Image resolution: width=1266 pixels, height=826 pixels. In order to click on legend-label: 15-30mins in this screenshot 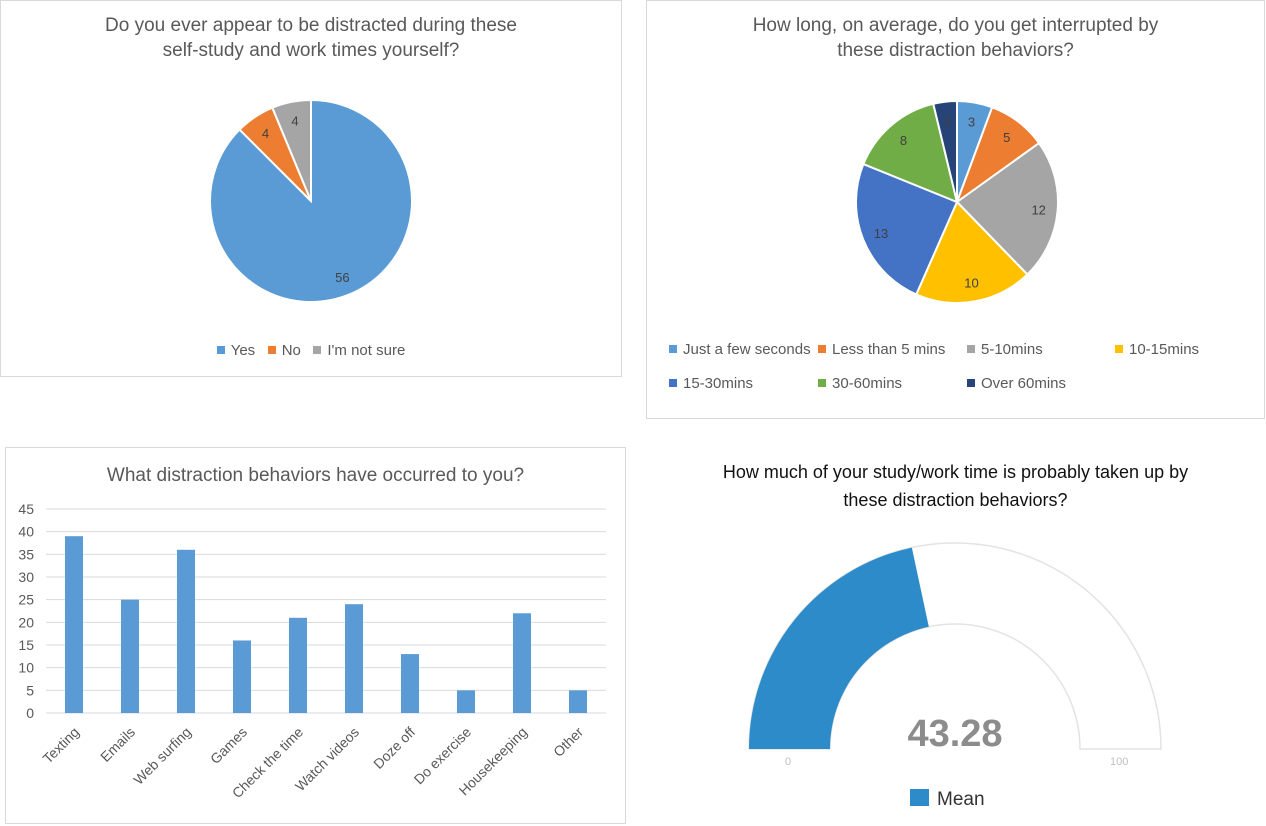, I will do `click(718, 383)`.